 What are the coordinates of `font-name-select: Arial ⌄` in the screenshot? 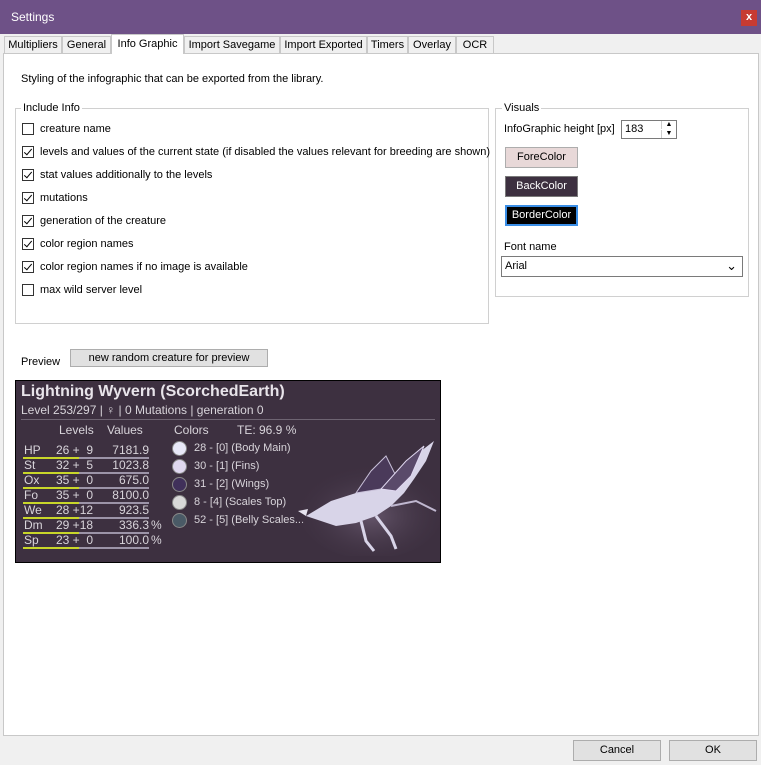 It's located at (622, 266).